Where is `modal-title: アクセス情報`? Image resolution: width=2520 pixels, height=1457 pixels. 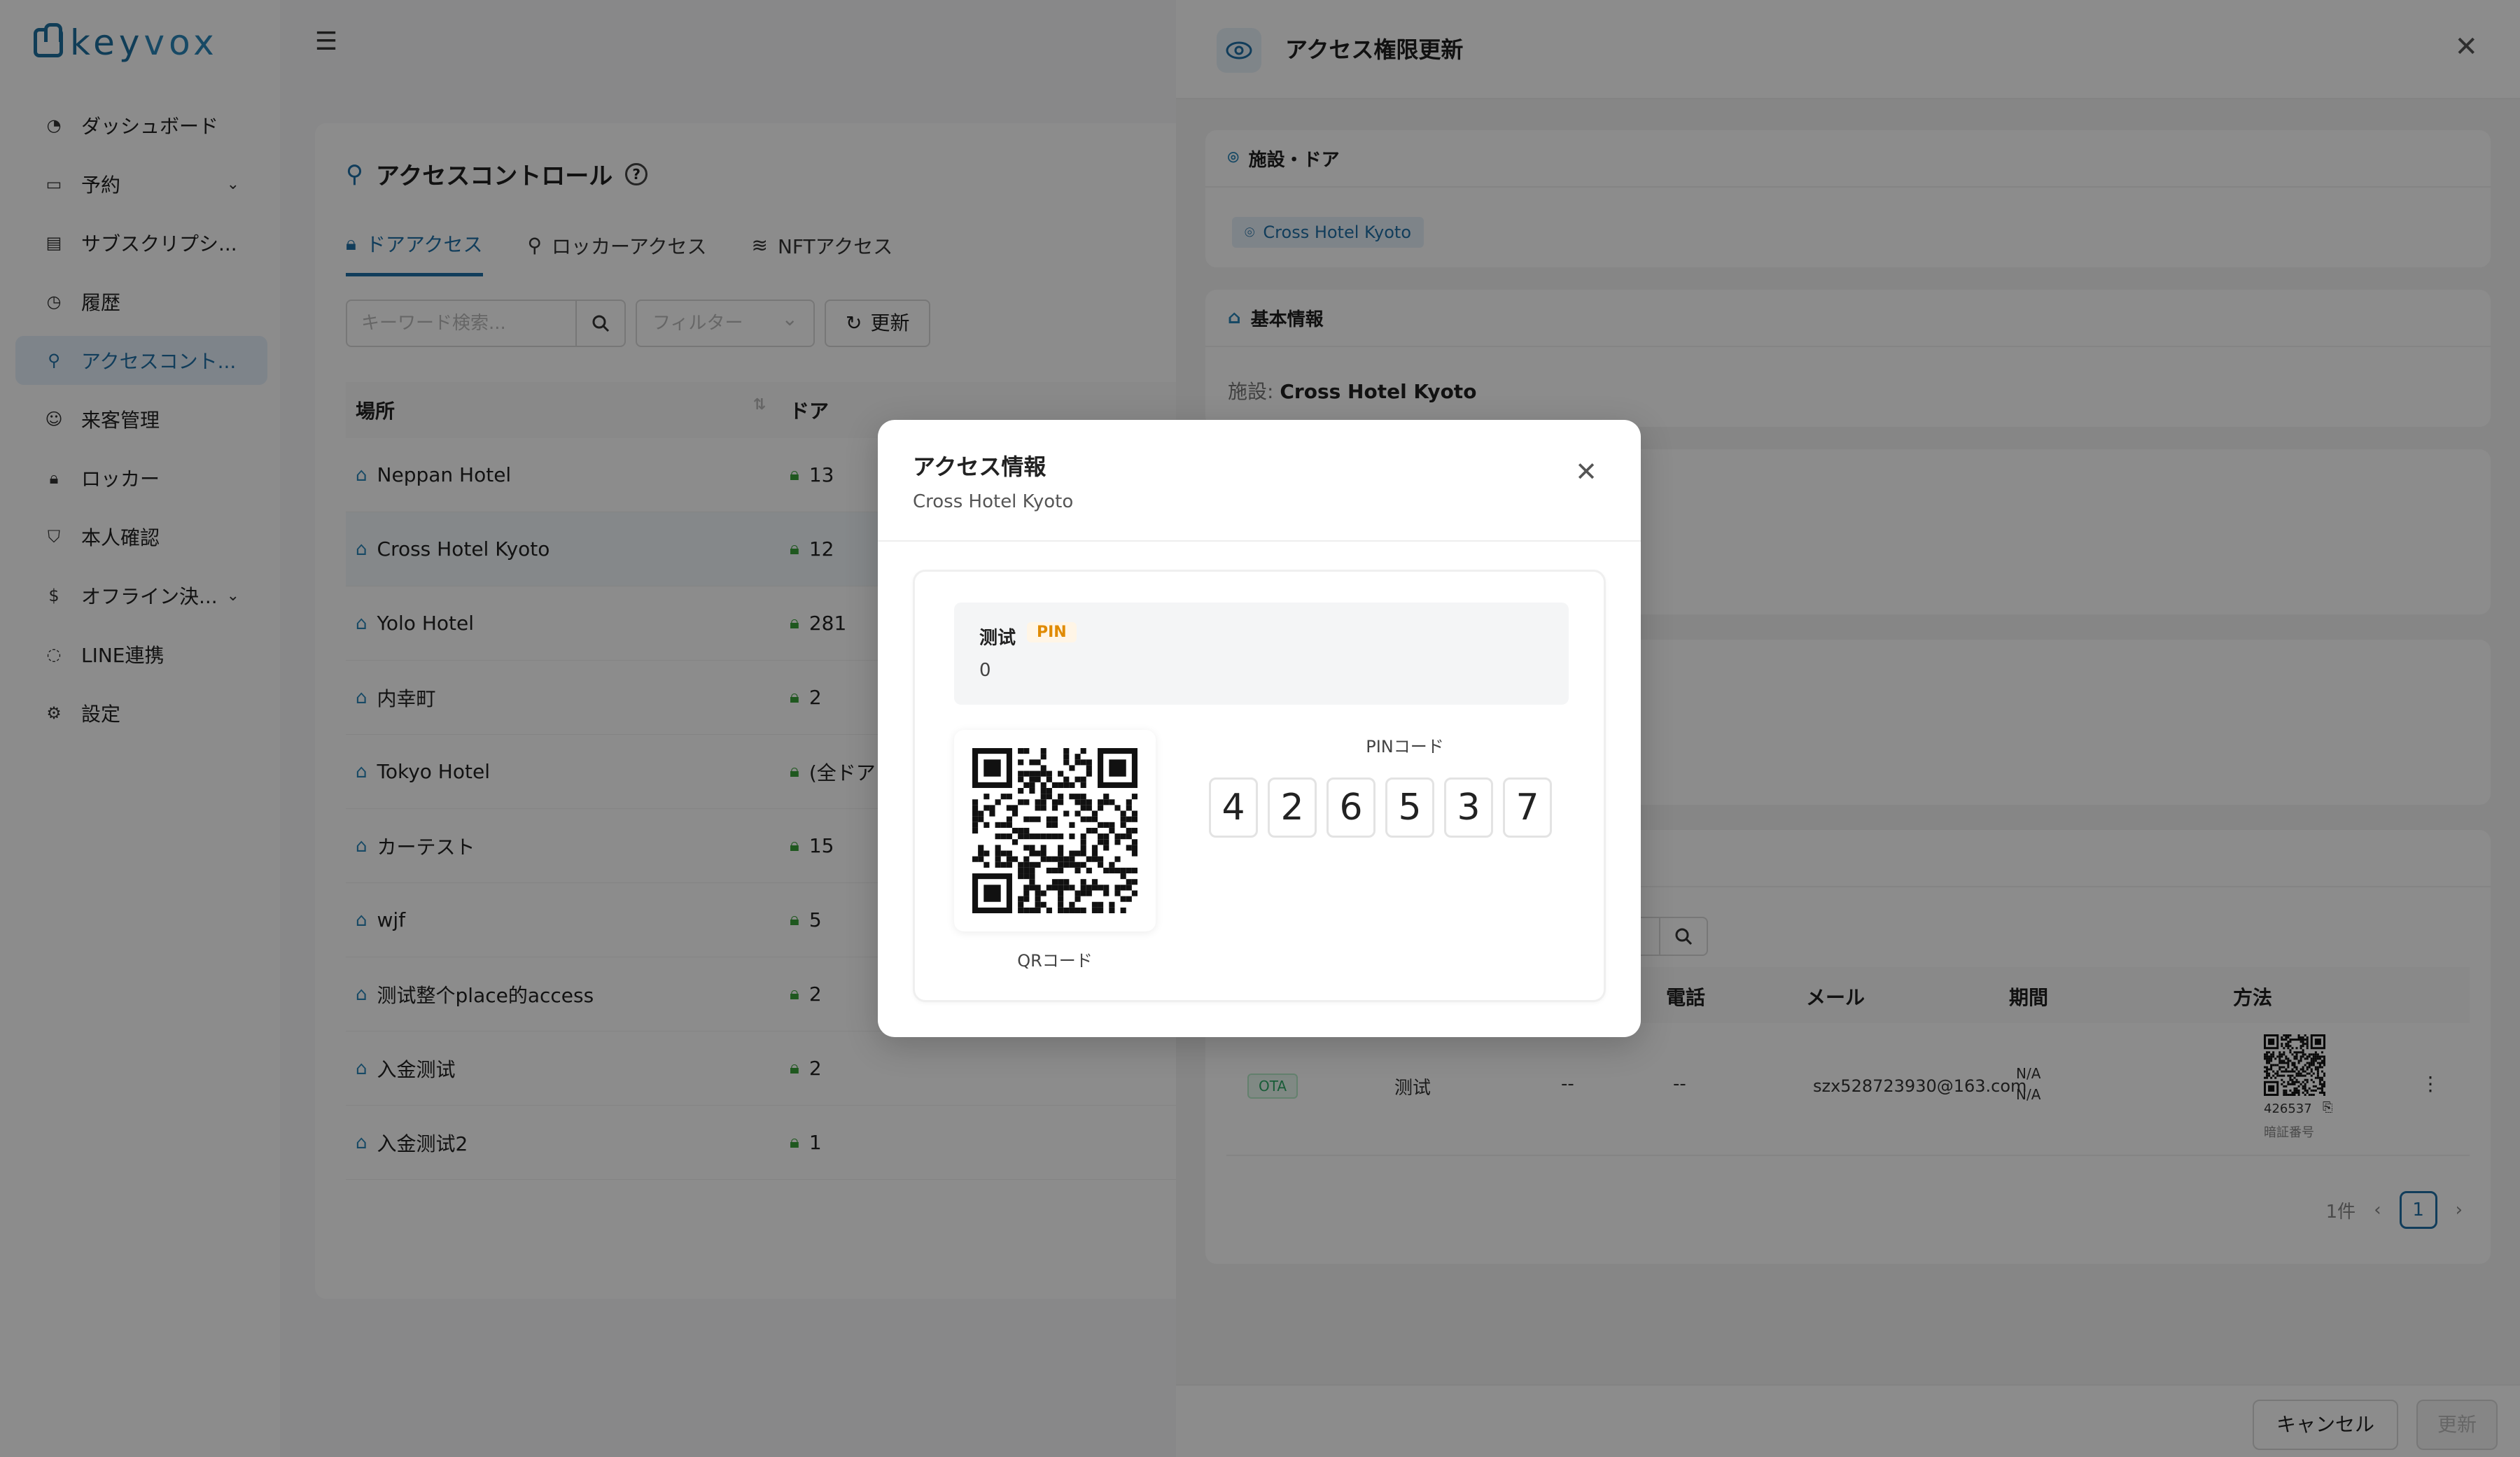
modal-title: アクセス情報 is located at coordinates (979, 466).